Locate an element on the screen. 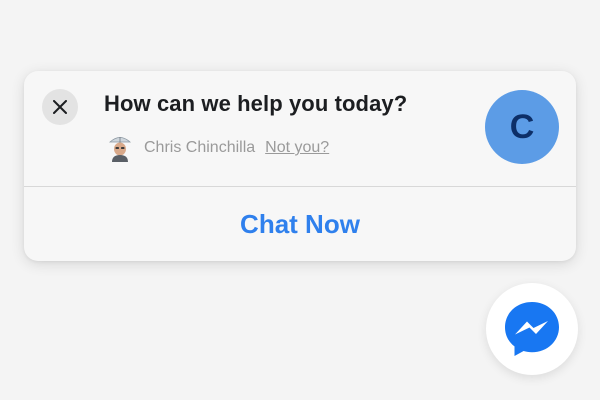 Image resolution: width=600 pixels, height=400 pixels. user-name: Chris Chinchilla is located at coordinates (200, 147).